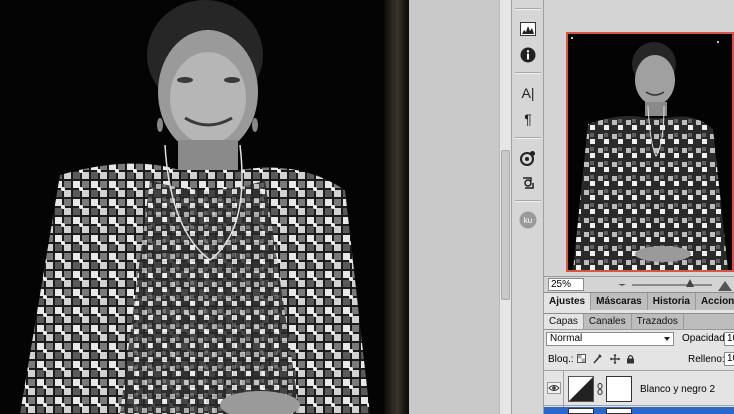  Describe the element at coordinates (706, 359) in the screenshot. I see `fill-label: Relleno:` at that location.